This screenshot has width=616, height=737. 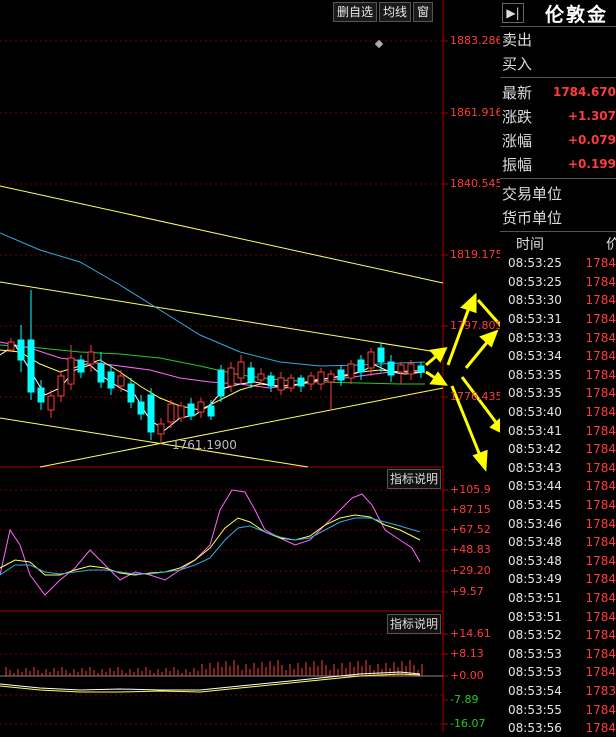 I want to click on candlesticks, so click(x=216, y=367).